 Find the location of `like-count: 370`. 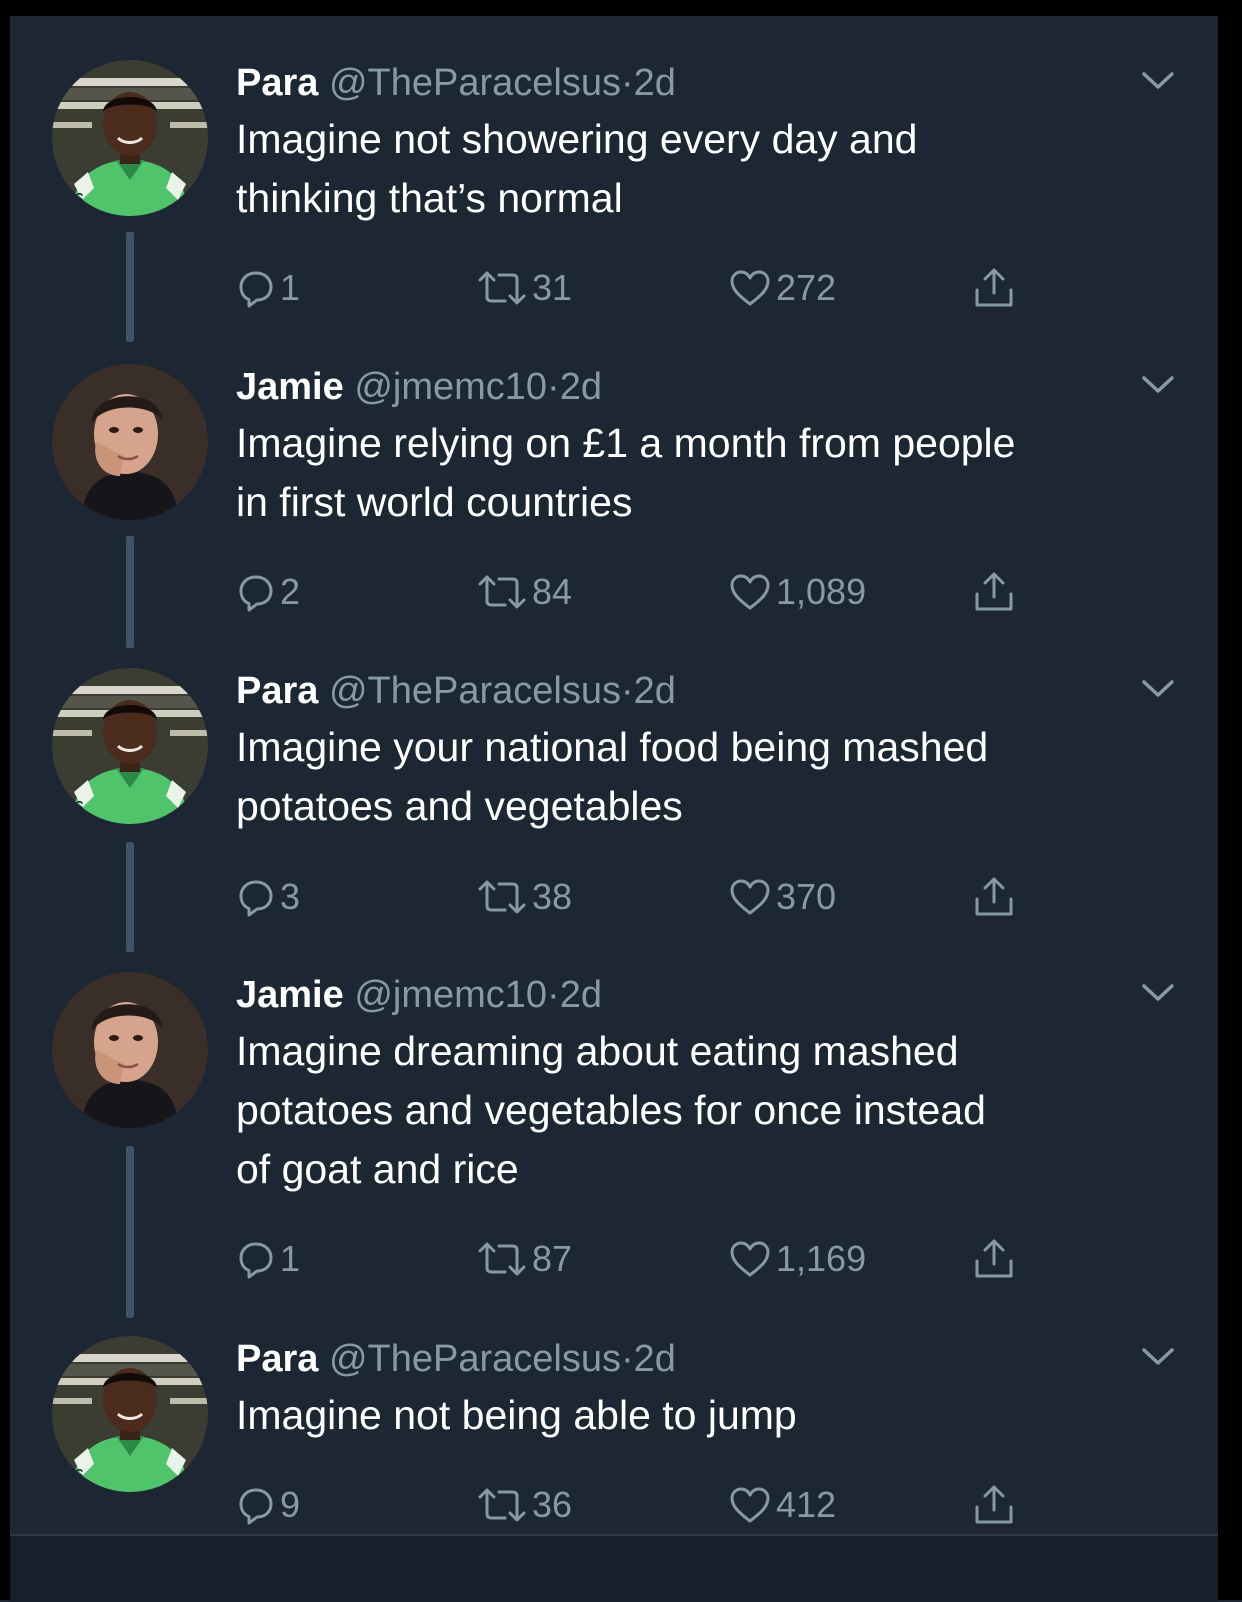

like-count: 370 is located at coordinates (806, 896).